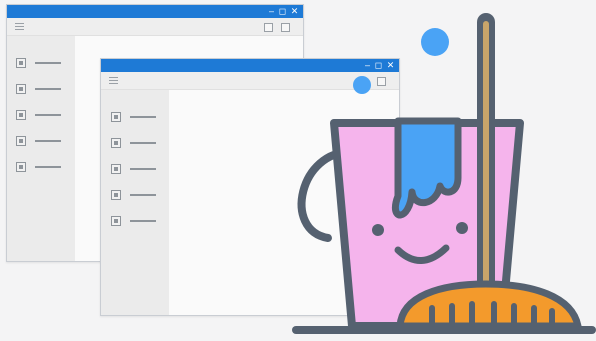  I want to click on broom-bristles, so click(492, 314).